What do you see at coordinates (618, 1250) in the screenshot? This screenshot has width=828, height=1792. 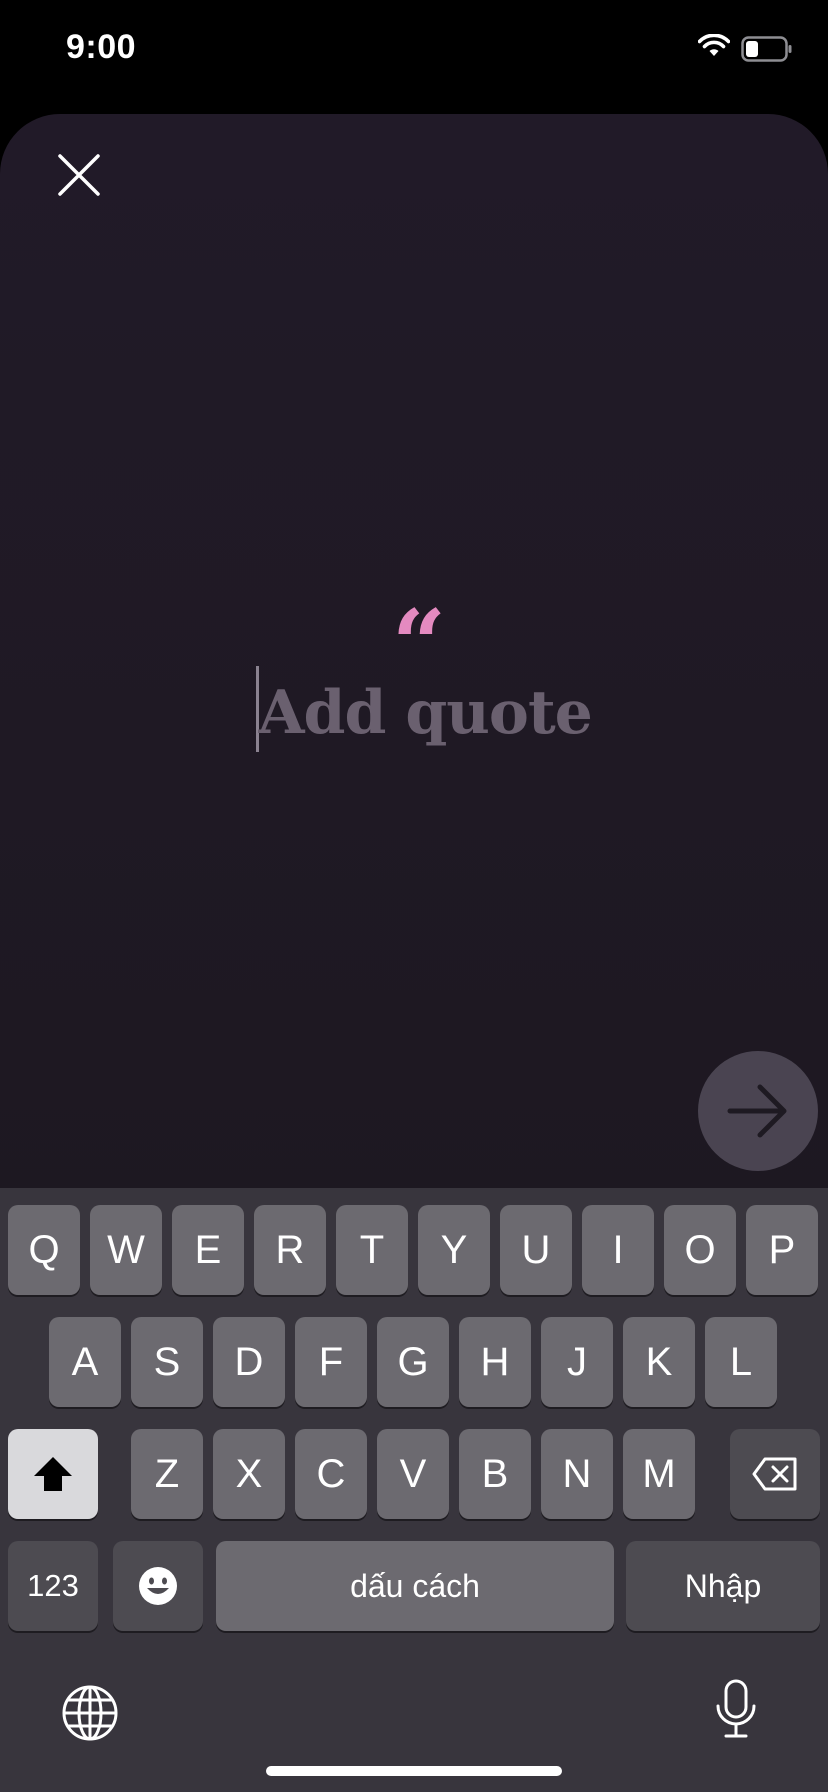 I see `key-i: I` at bounding box center [618, 1250].